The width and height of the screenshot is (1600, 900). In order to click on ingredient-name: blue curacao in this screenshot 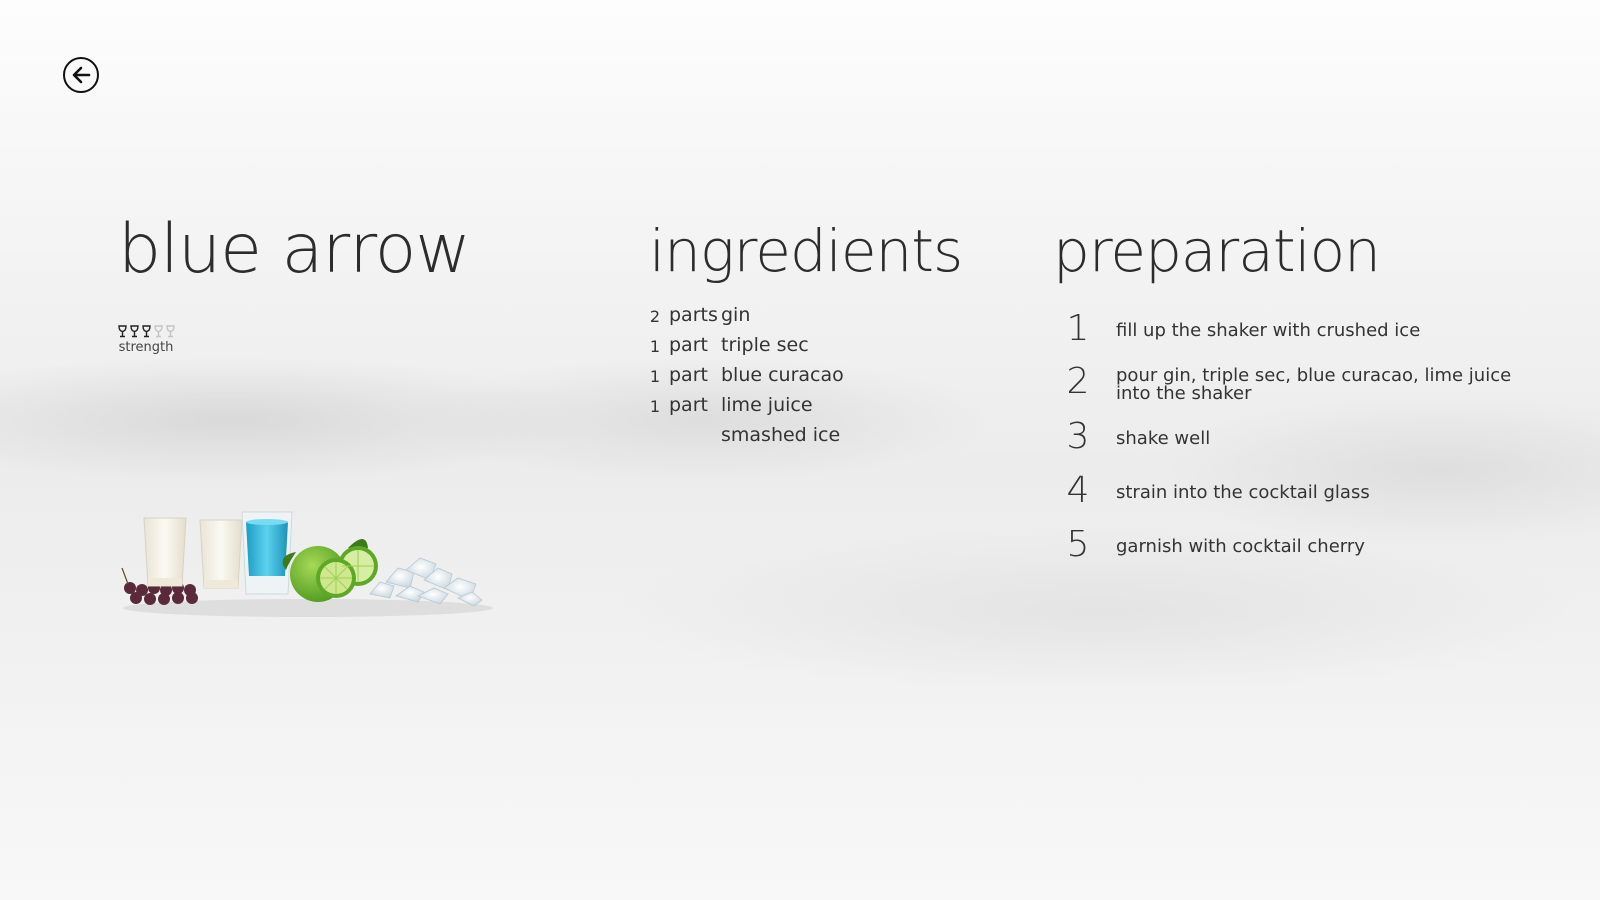, I will do `click(782, 375)`.